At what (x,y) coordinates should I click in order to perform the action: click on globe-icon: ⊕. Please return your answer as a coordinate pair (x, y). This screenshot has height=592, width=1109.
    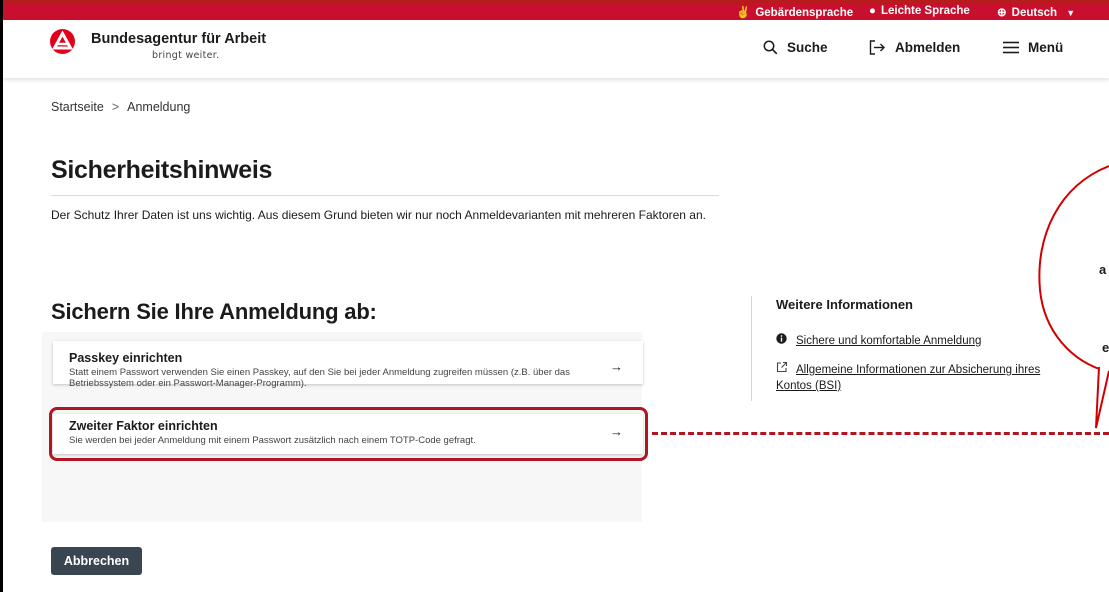
    Looking at the image, I should click on (1002, 13).